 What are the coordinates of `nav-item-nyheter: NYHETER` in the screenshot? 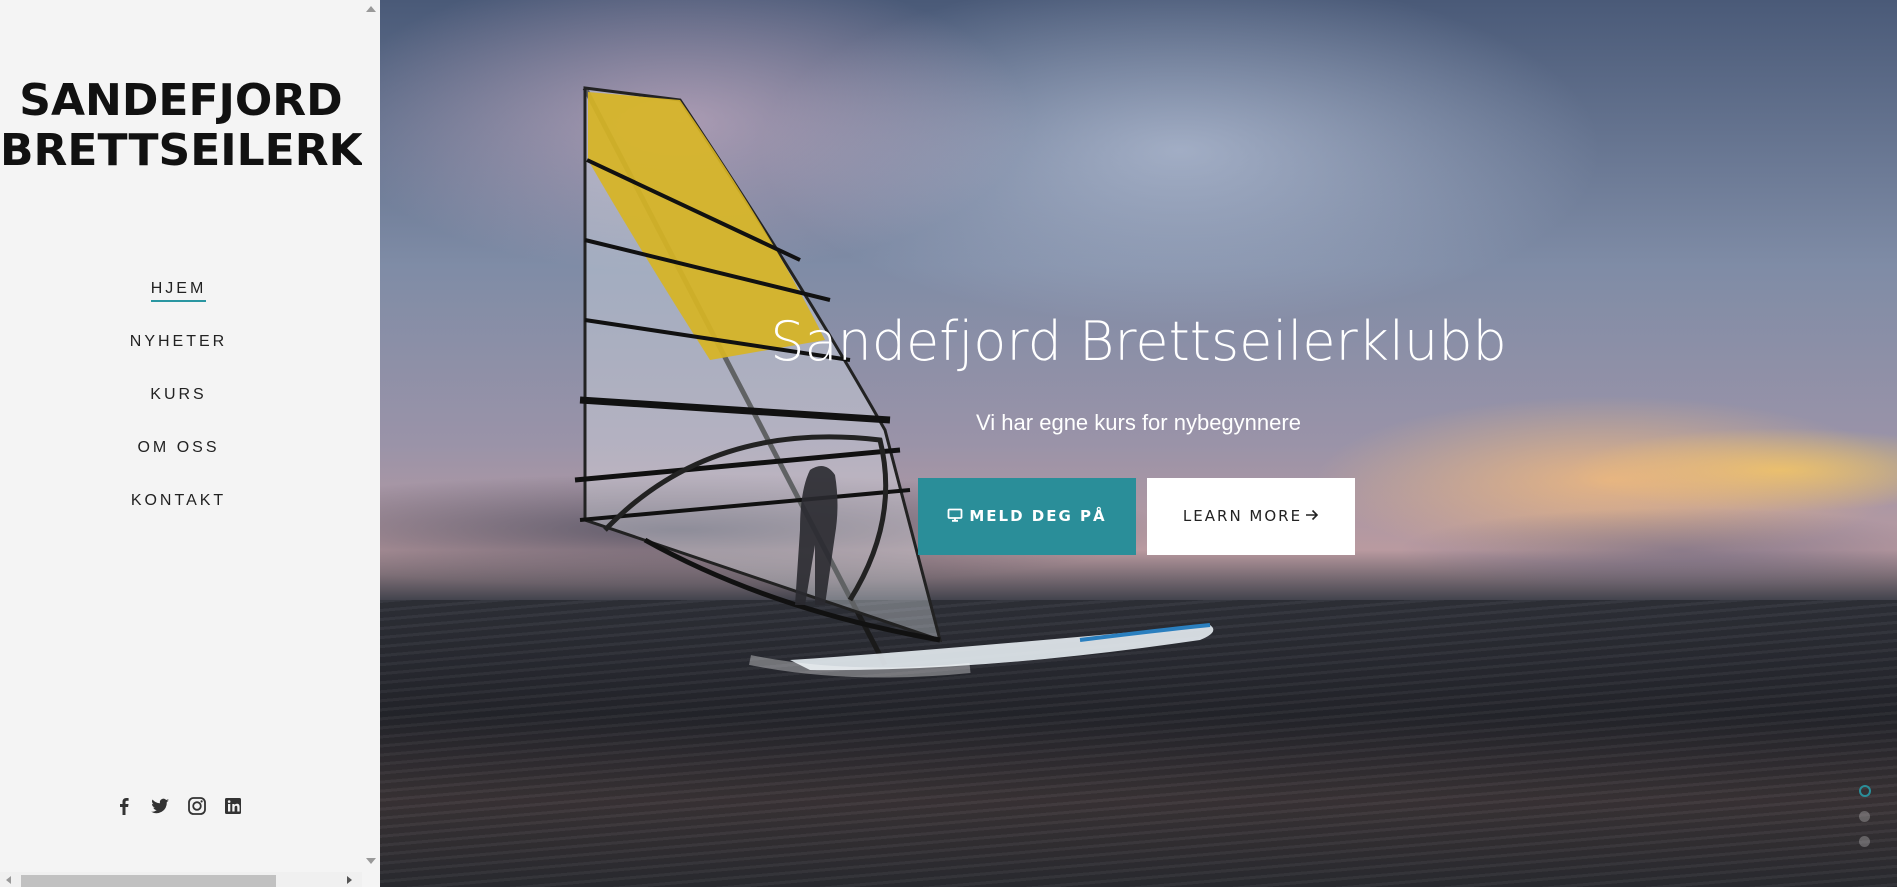 It's located at (178, 338).